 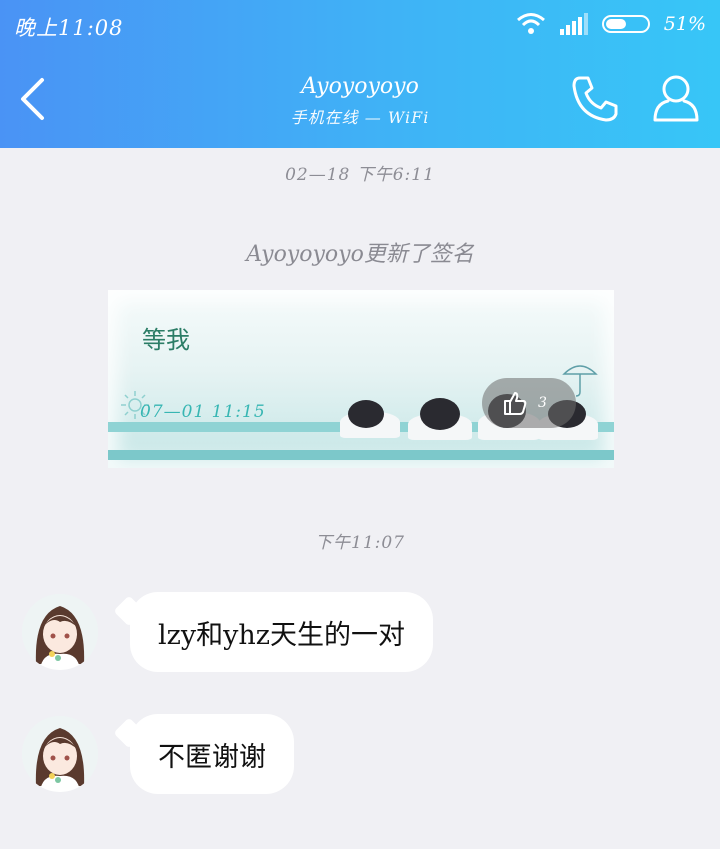 I want to click on message-bubble: 不匿谢谢, so click(x=212, y=754).